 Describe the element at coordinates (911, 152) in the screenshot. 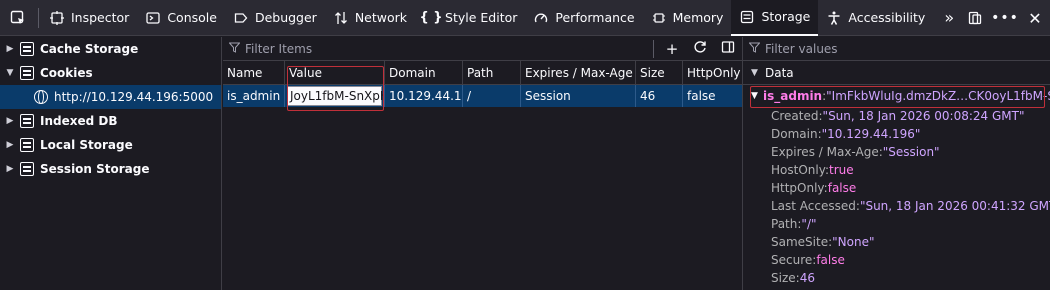

I see `property-value: "Session"` at that location.